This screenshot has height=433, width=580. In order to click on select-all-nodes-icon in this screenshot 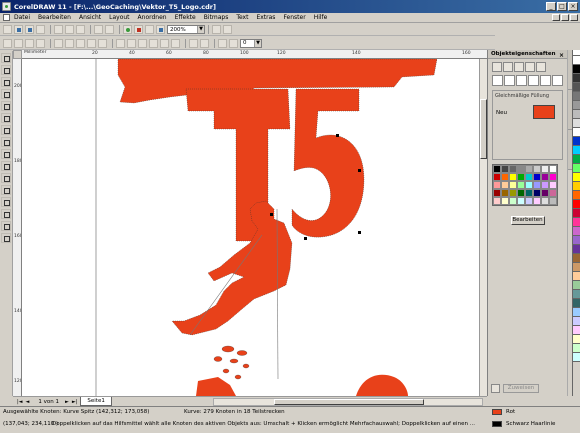, I will do `click(204, 43)`.